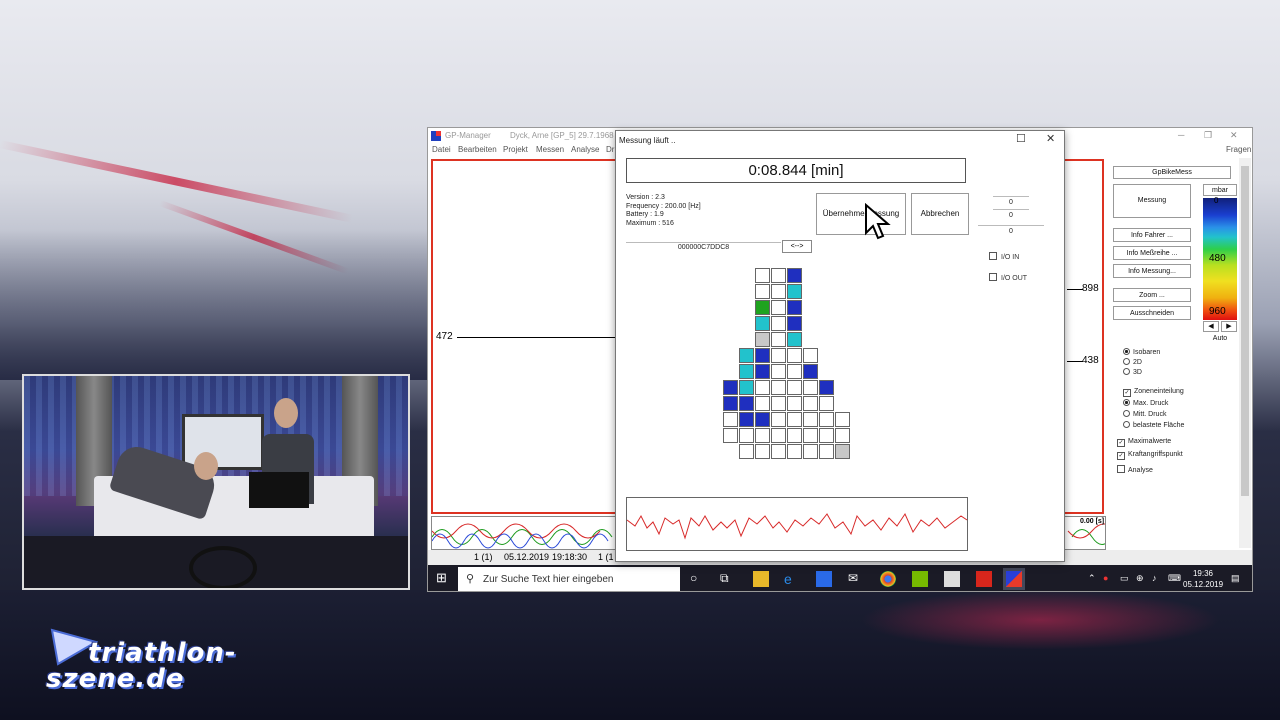  I want to click on io-in-checkbox: I/O IN, so click(1004, 256).